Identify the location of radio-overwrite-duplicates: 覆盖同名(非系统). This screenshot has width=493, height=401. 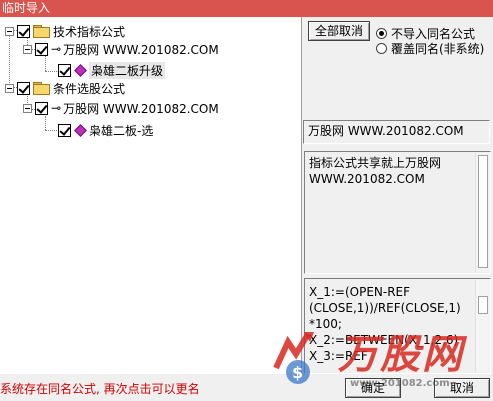
(430, 48).